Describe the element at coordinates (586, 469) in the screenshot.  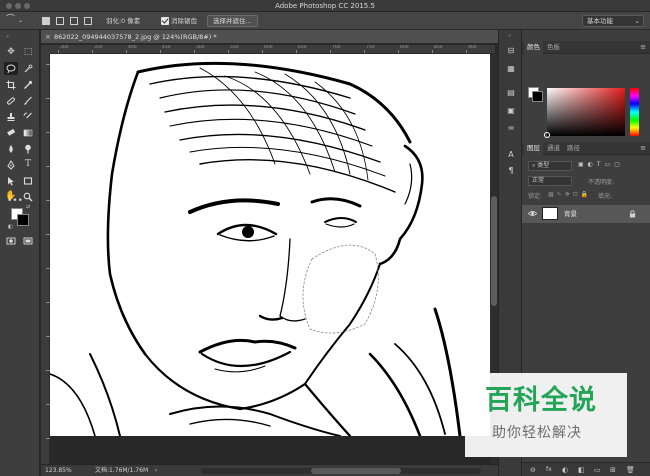
I see `layers-panel-footer: ⊖ fx ◐ ◧ ▭ ⊞ 🗑` at that location.